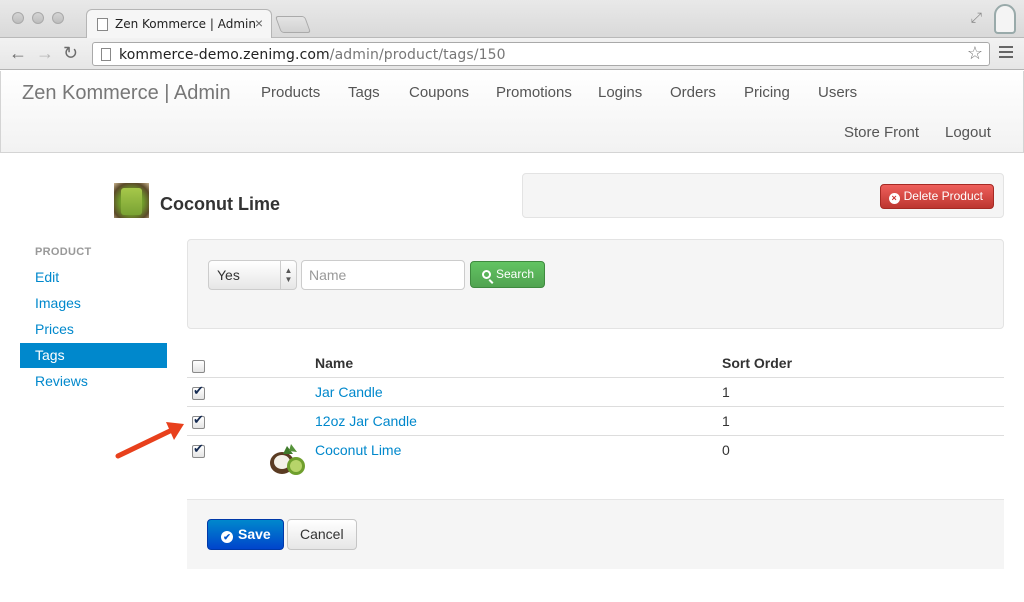 The height and width of the screenshot is (602, 1024). Describe the element at coordinates (726, 450) in the screenshot. I see `sort-order-value: 0` at that location.